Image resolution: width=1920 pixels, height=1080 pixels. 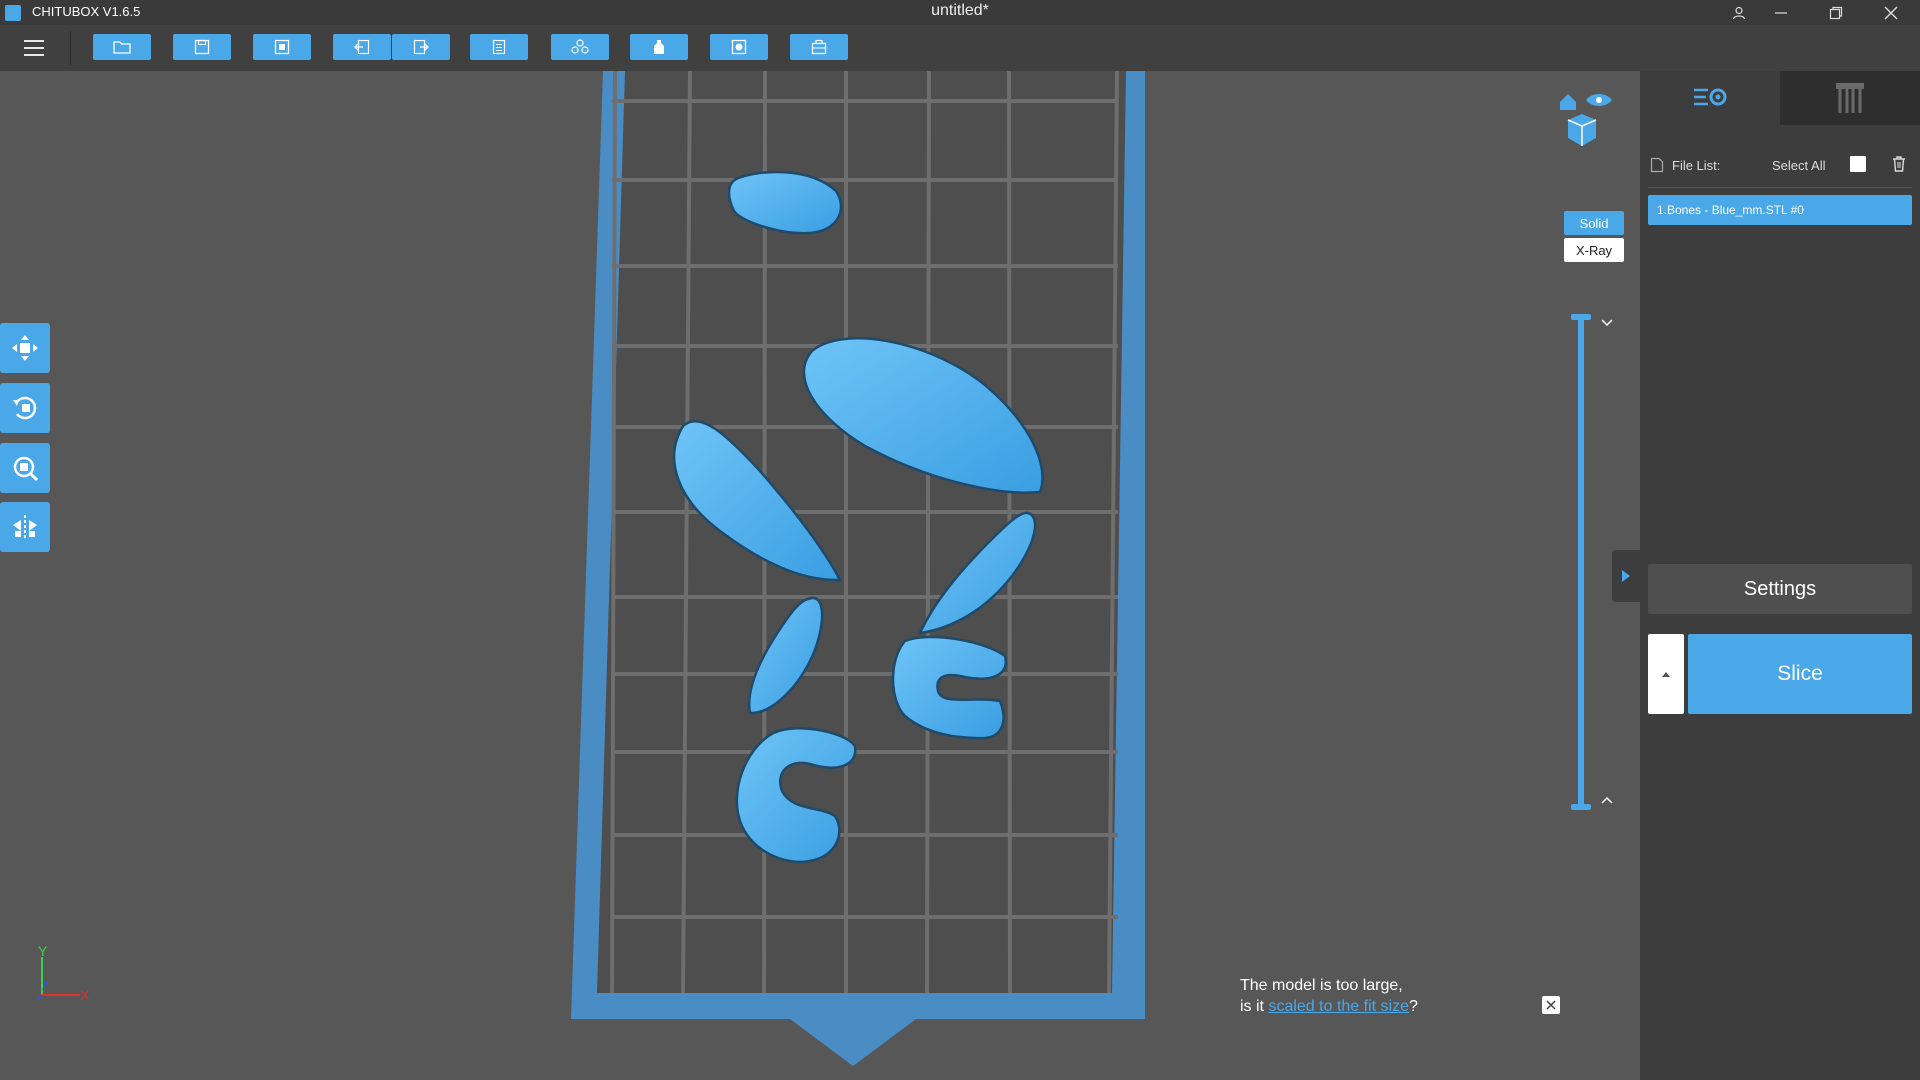 I want to click on hamburger-menu-button, so click(x=34, y=48).